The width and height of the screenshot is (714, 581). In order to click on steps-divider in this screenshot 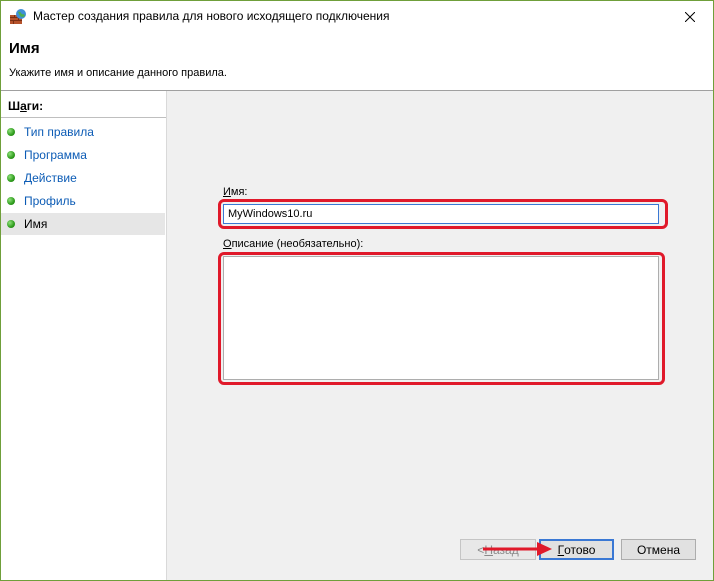, I will do `click(83, 117)`.